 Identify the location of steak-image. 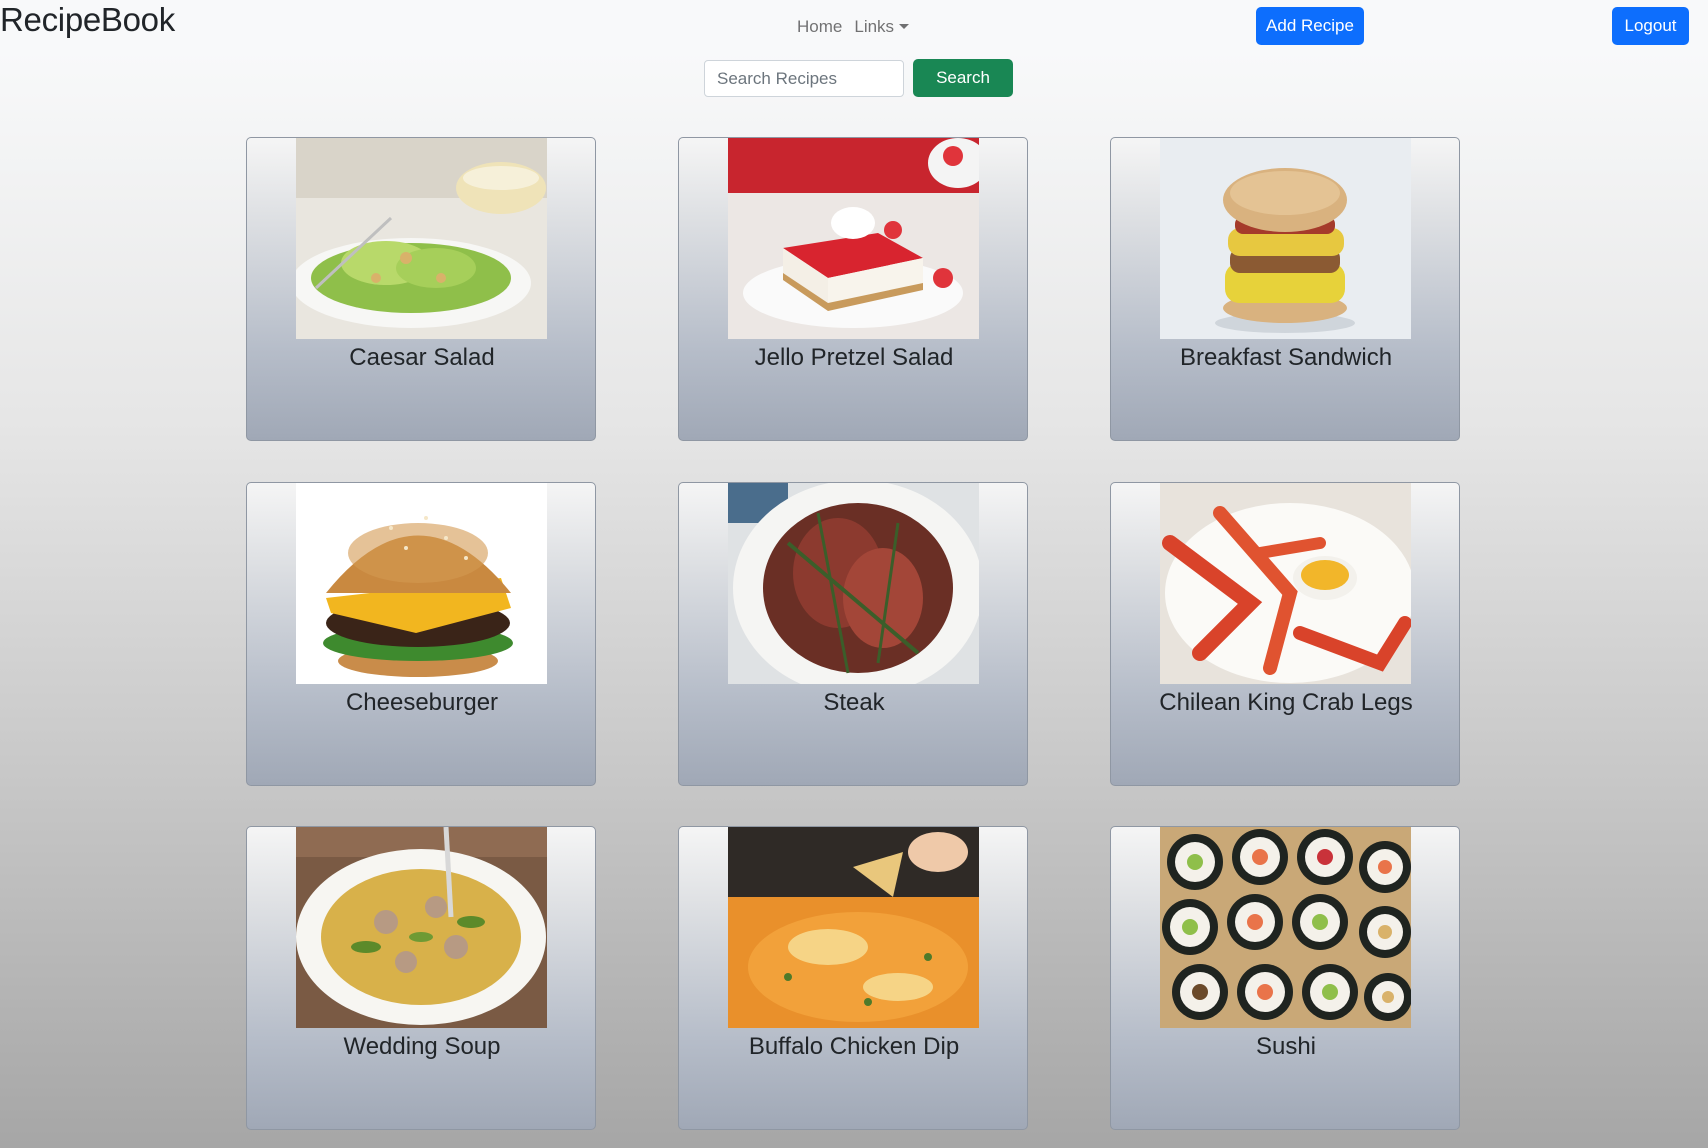
(853, 583).